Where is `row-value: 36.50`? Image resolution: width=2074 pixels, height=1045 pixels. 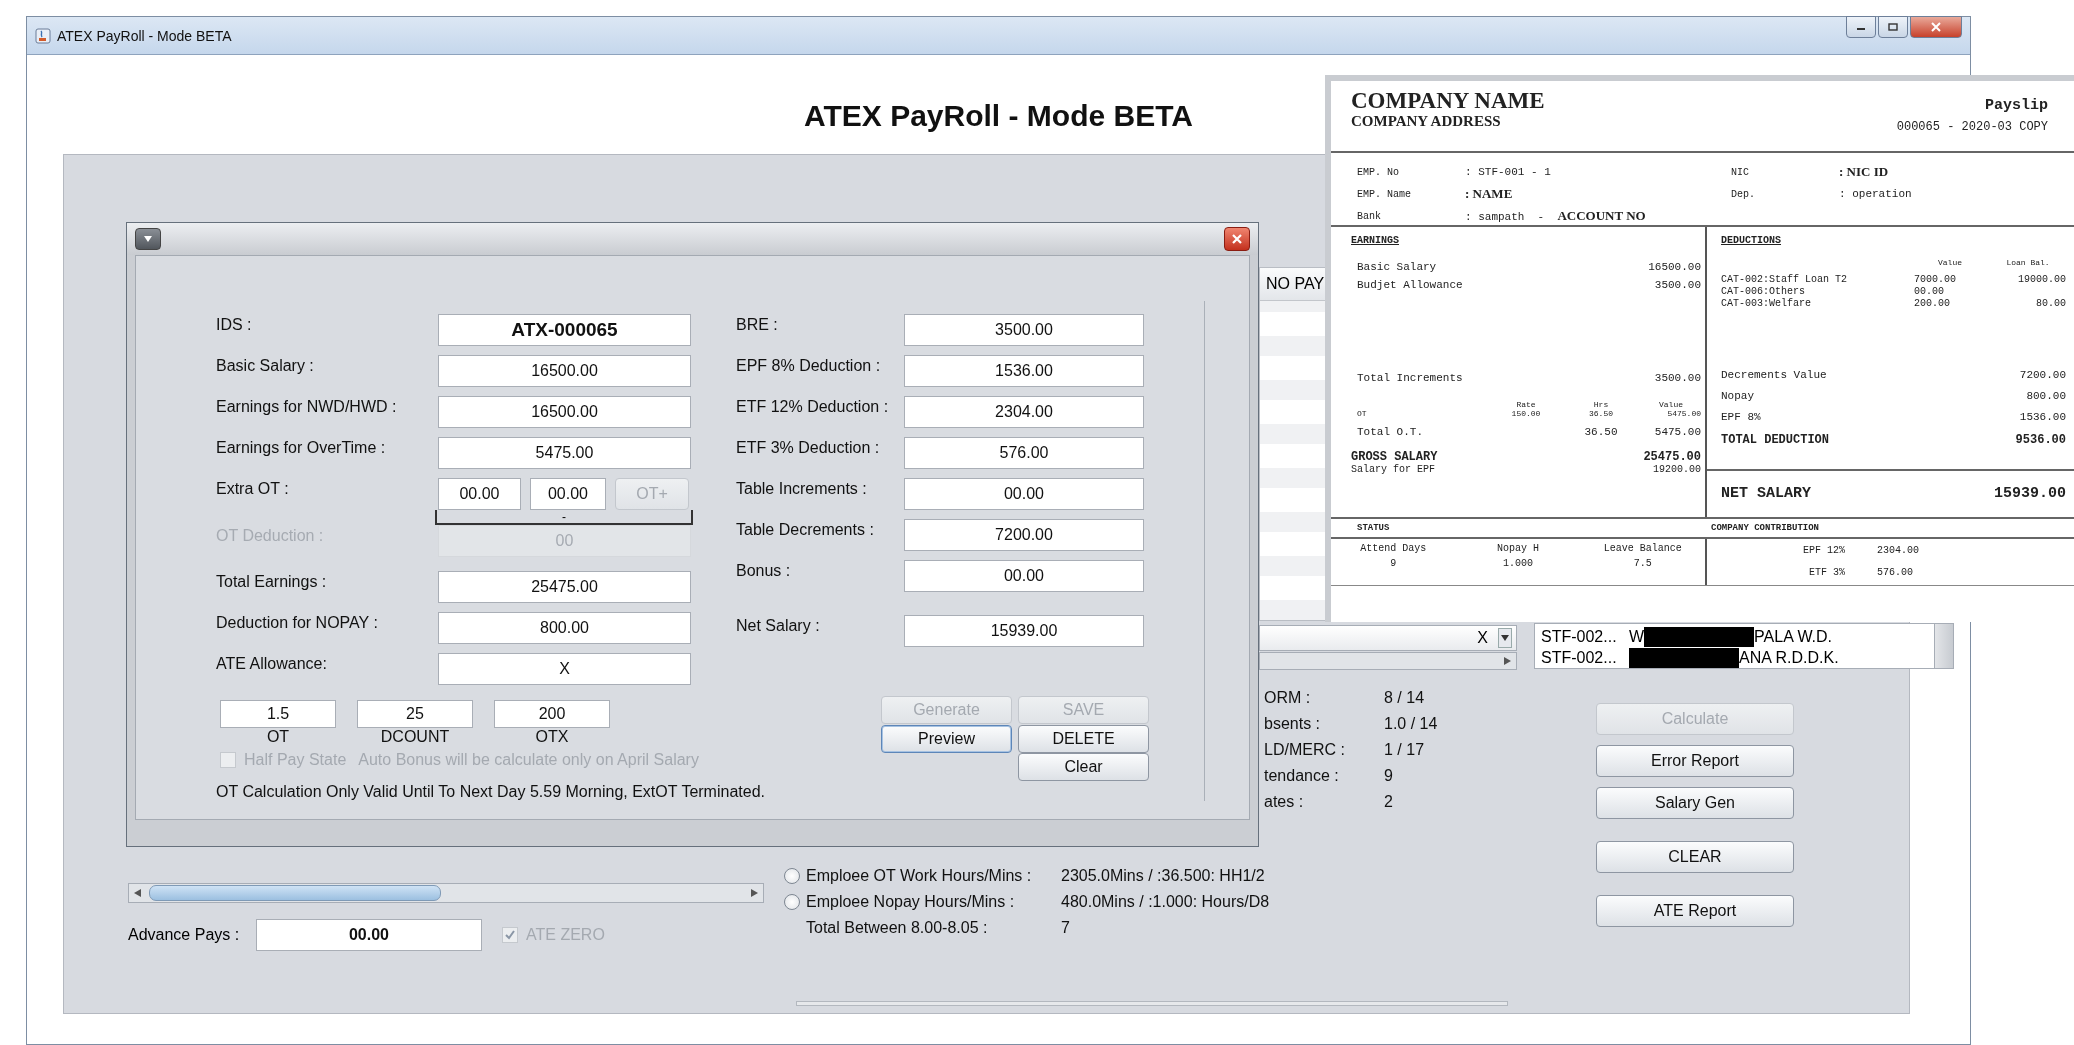 row-value: 36.50 is located at coordinates (1601, 432).